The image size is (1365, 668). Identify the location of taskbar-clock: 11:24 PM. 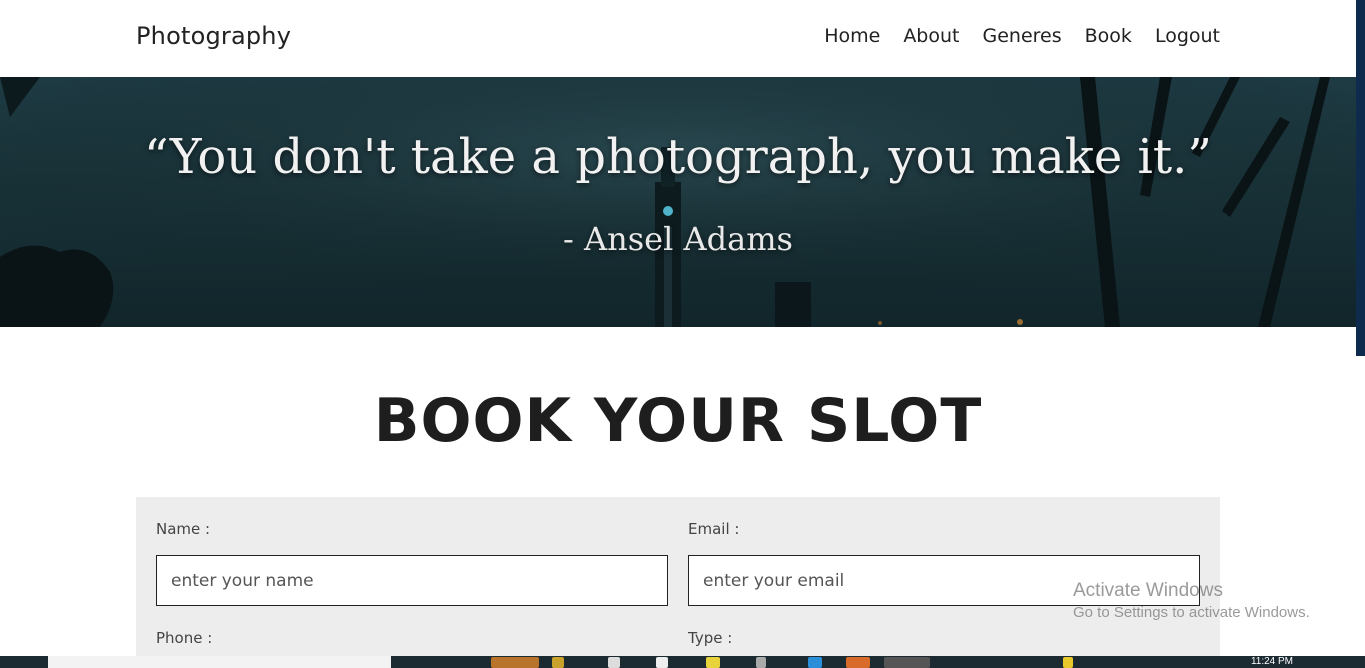
(1272, 661).